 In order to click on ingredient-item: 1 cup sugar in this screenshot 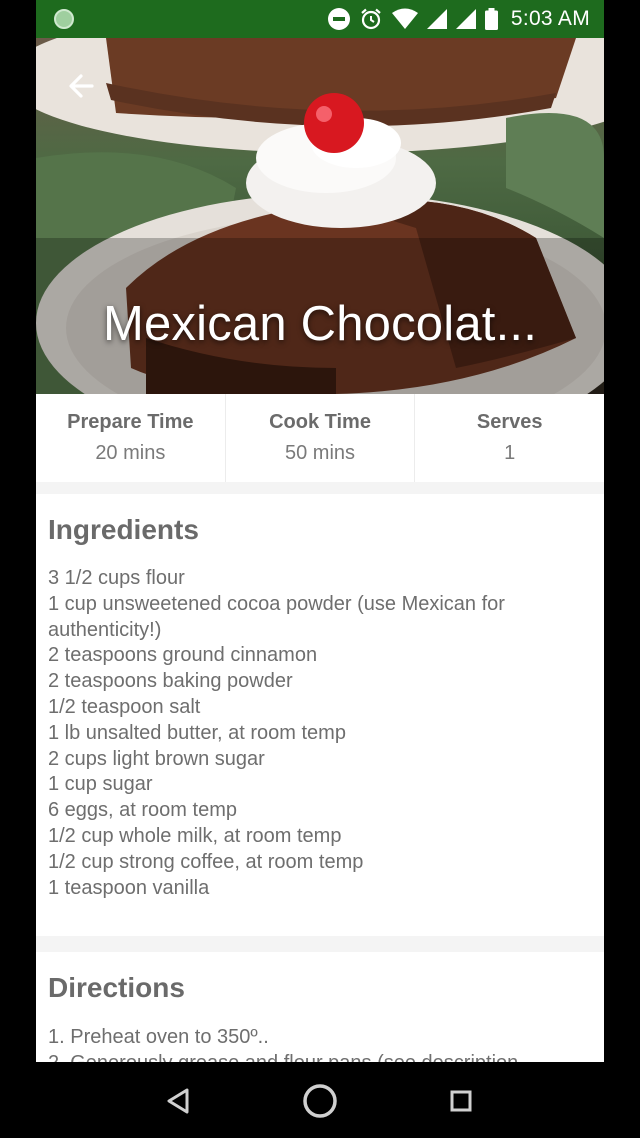, I will do `click(100, 784)`.